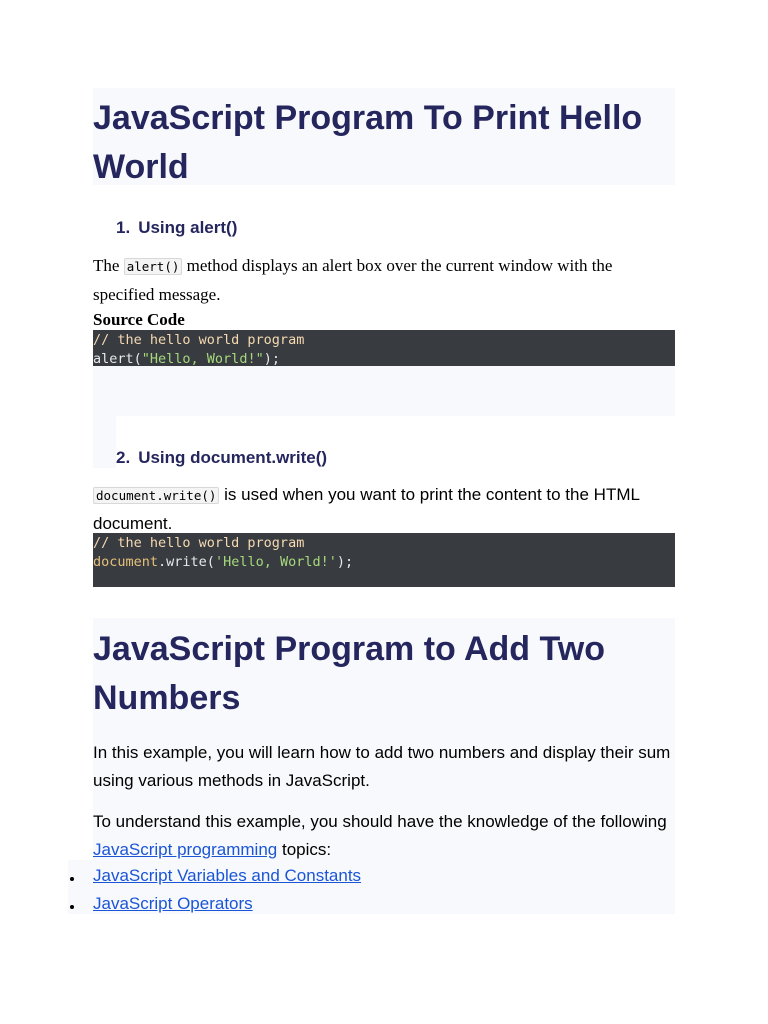  Describe the element at coordinates (153, 266) in the screenshot. I see `alert-code-inline: alert()` at that location.